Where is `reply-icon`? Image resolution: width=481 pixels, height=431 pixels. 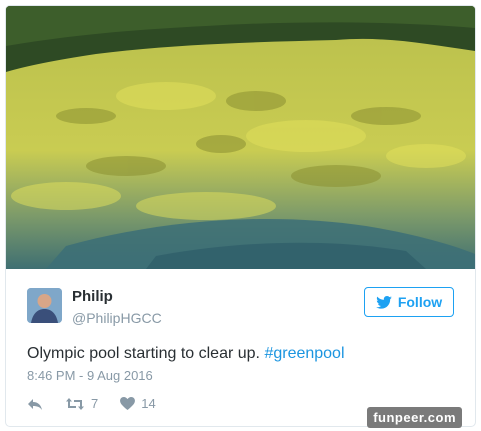
reply-icon is located at coordinates (35, 404).